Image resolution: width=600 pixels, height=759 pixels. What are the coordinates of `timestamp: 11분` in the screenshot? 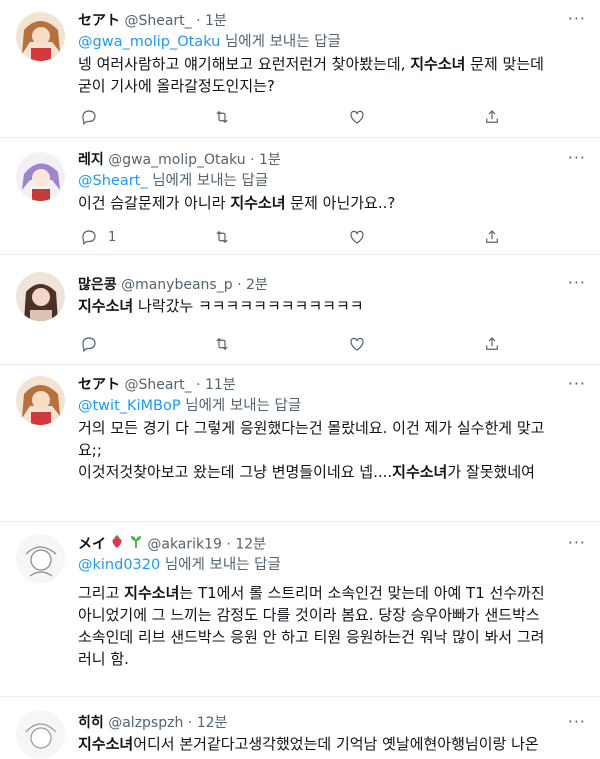 It's located at (220, 385).